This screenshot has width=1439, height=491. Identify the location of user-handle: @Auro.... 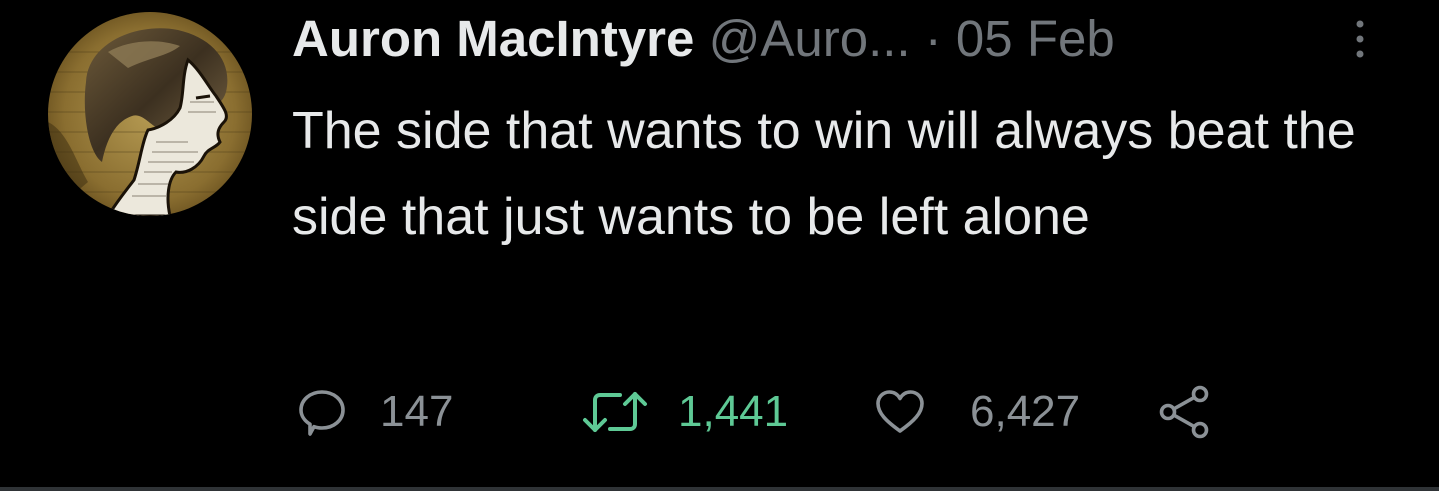
(810, 38).